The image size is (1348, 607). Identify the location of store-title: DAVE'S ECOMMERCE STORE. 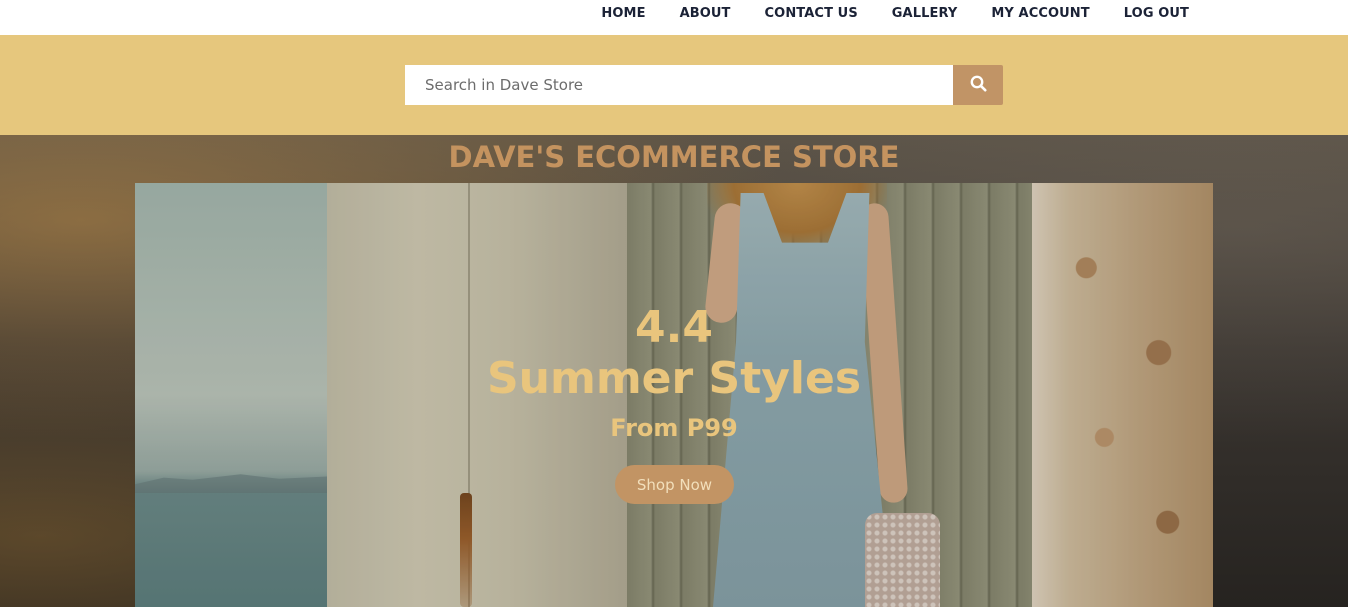
(674, 157).